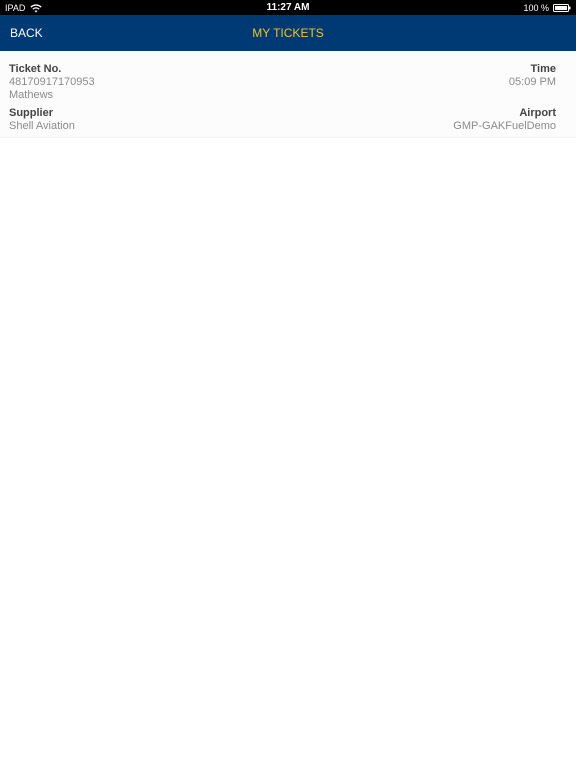 The width and height of the screenshot is (576, 768). I want to click on status-time: 11:27 AM, so click(288, 7).